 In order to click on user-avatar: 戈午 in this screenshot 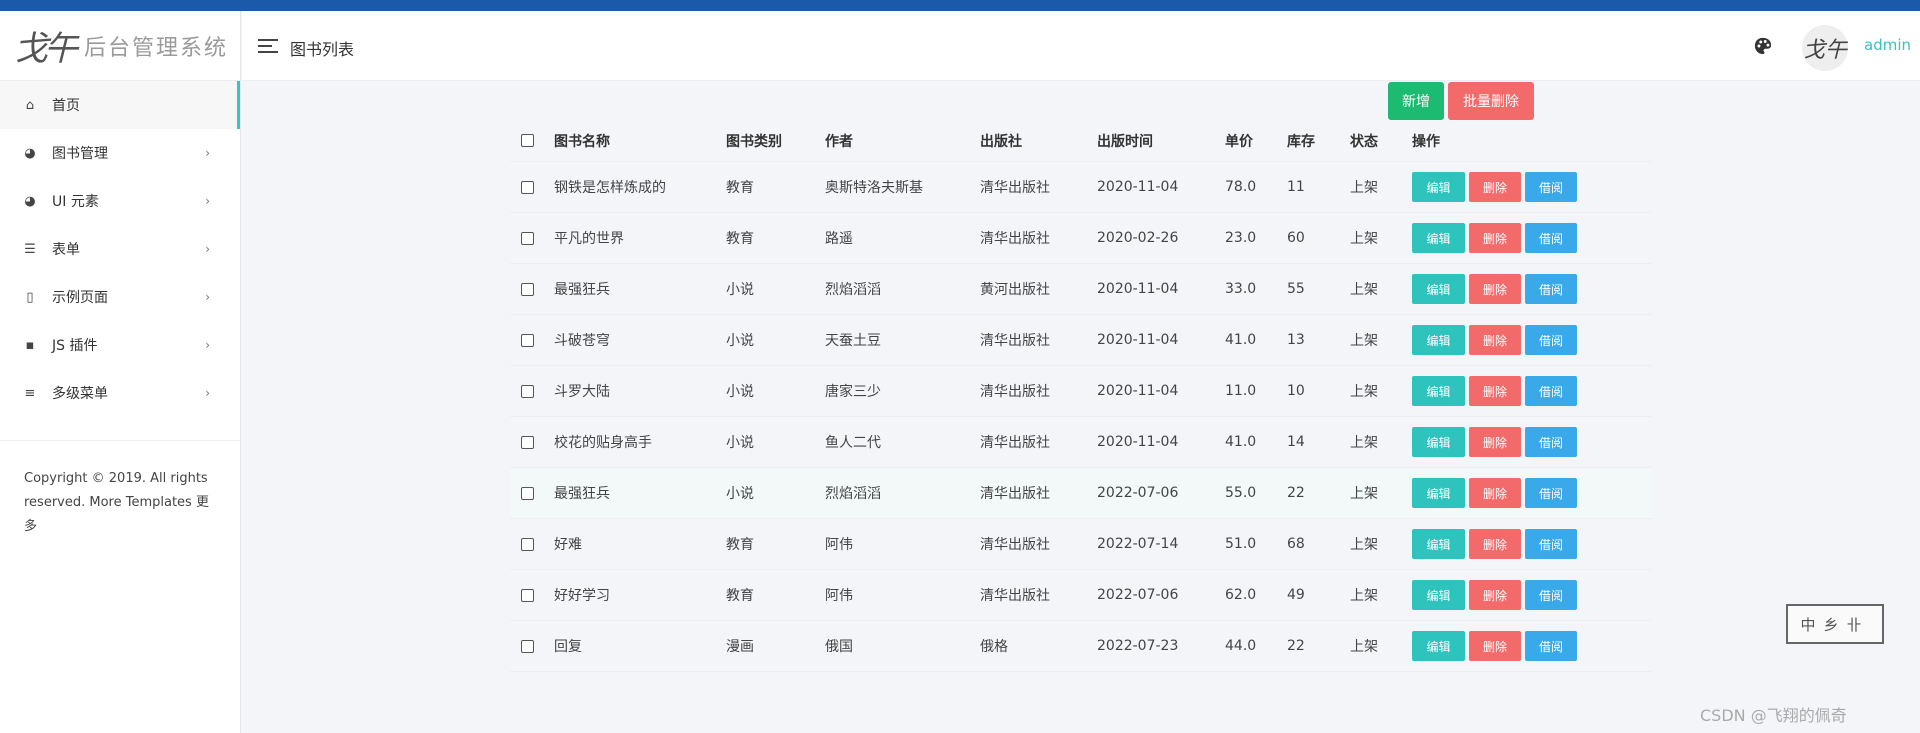, I will do `click(1825, 48)`.